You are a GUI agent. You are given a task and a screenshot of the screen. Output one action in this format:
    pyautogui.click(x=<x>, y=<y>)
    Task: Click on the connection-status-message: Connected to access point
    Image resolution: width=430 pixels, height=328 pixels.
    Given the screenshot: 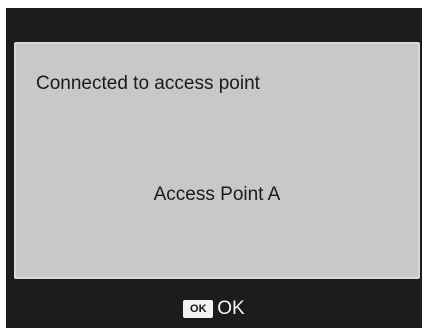 What is the action you would take?
    pyautogui.click(x=148, y=83)
    